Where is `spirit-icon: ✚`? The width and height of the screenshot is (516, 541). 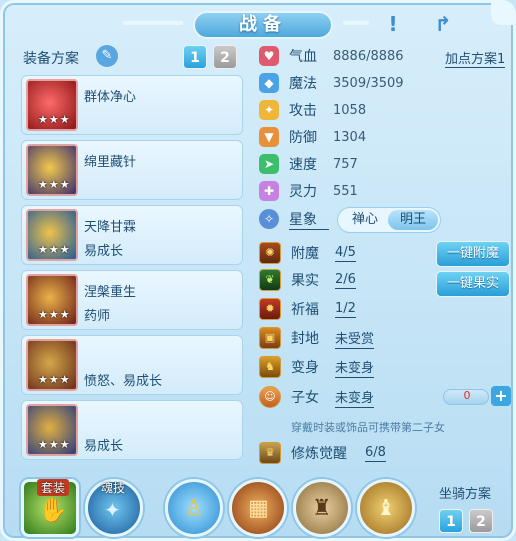
spirit-icon: ✚ is located at coordinates (269, 191).